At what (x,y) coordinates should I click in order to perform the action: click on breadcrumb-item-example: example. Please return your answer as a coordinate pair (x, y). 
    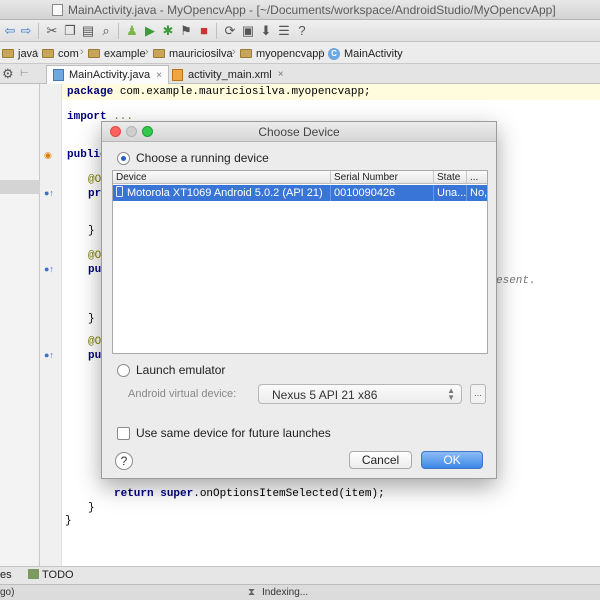
    Looking at the image, I should click on (117, 53).